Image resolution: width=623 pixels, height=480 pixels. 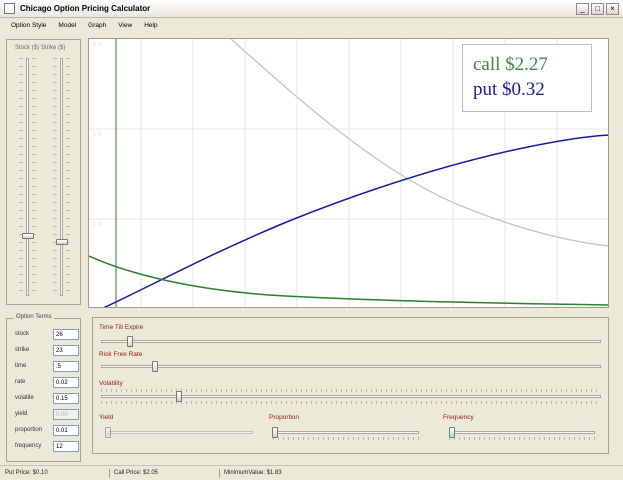 I want to click on title-bar: Chicago Option Pricing Calculator _ □ ×, so click(x=311, y=9).